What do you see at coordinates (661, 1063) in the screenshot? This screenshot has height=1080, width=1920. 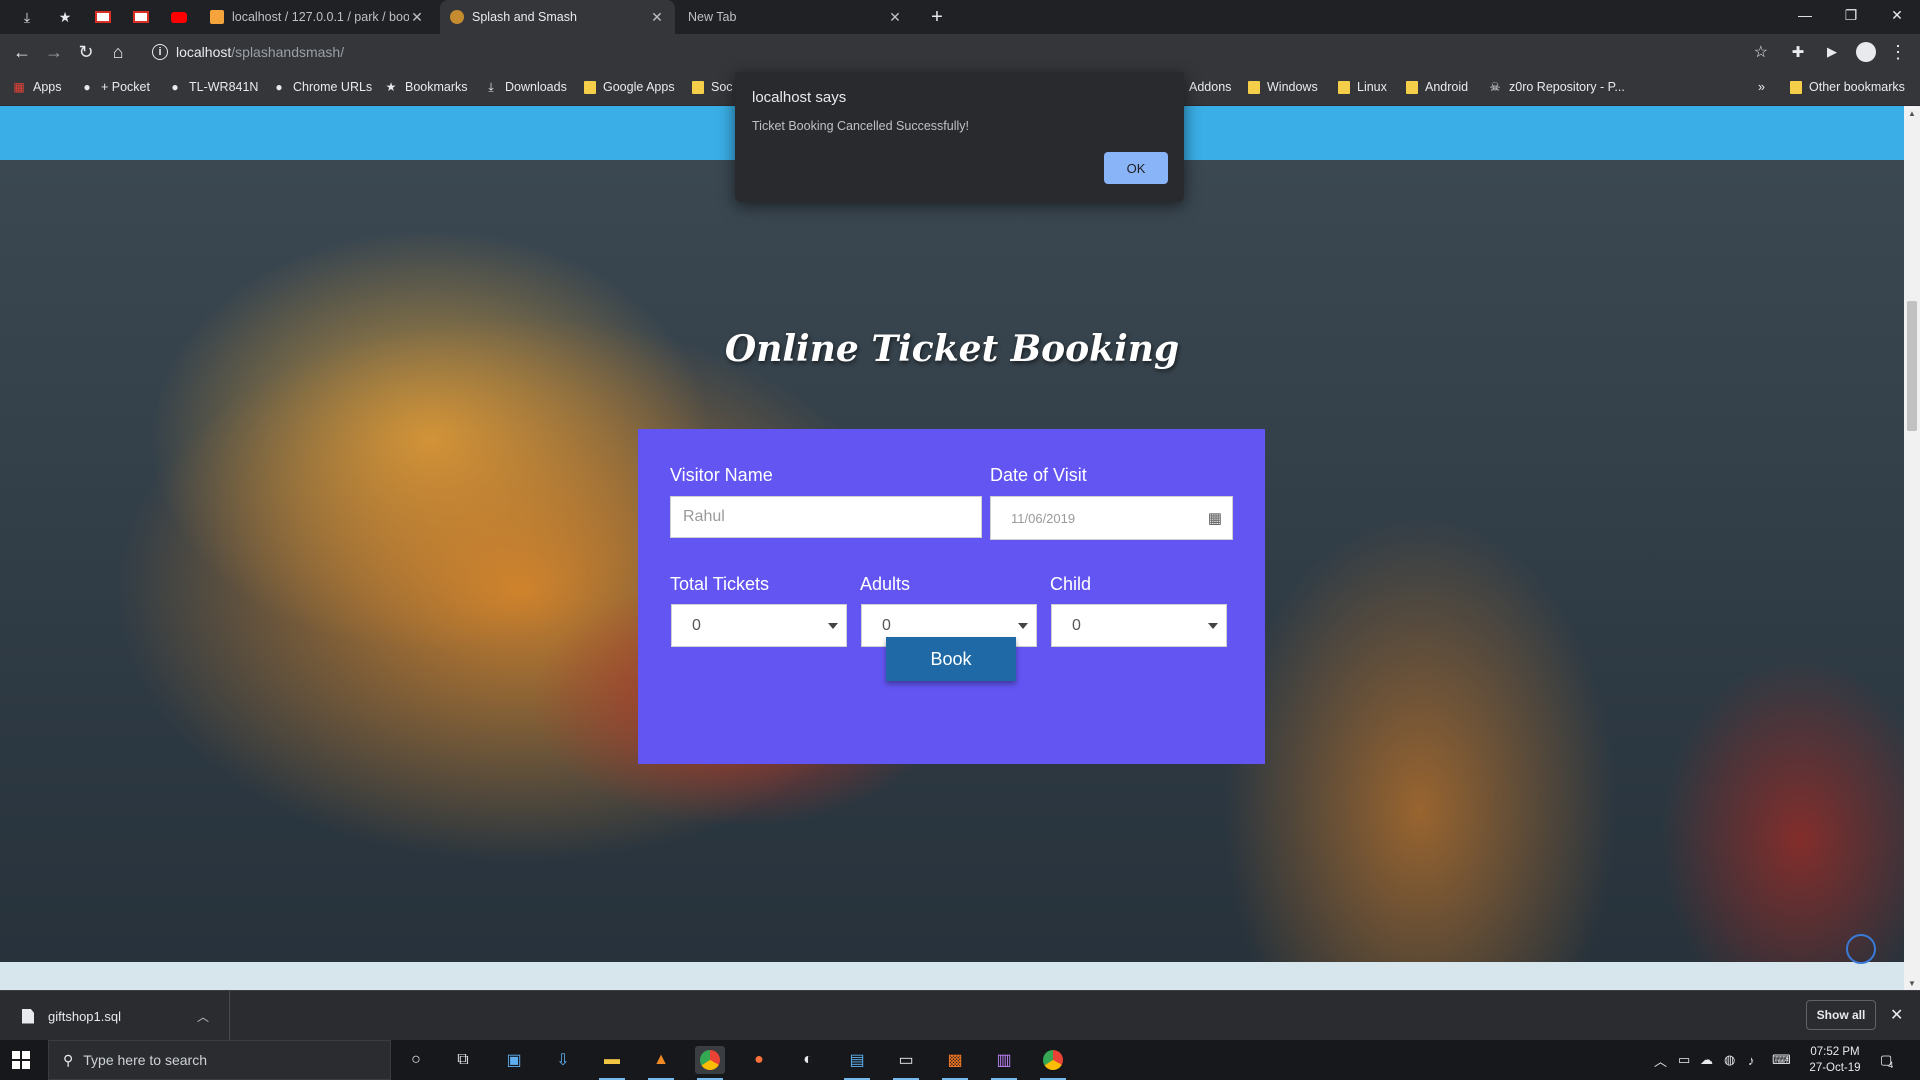 I see `vlc-icon: ▲` at bounding box center [661, 1063].